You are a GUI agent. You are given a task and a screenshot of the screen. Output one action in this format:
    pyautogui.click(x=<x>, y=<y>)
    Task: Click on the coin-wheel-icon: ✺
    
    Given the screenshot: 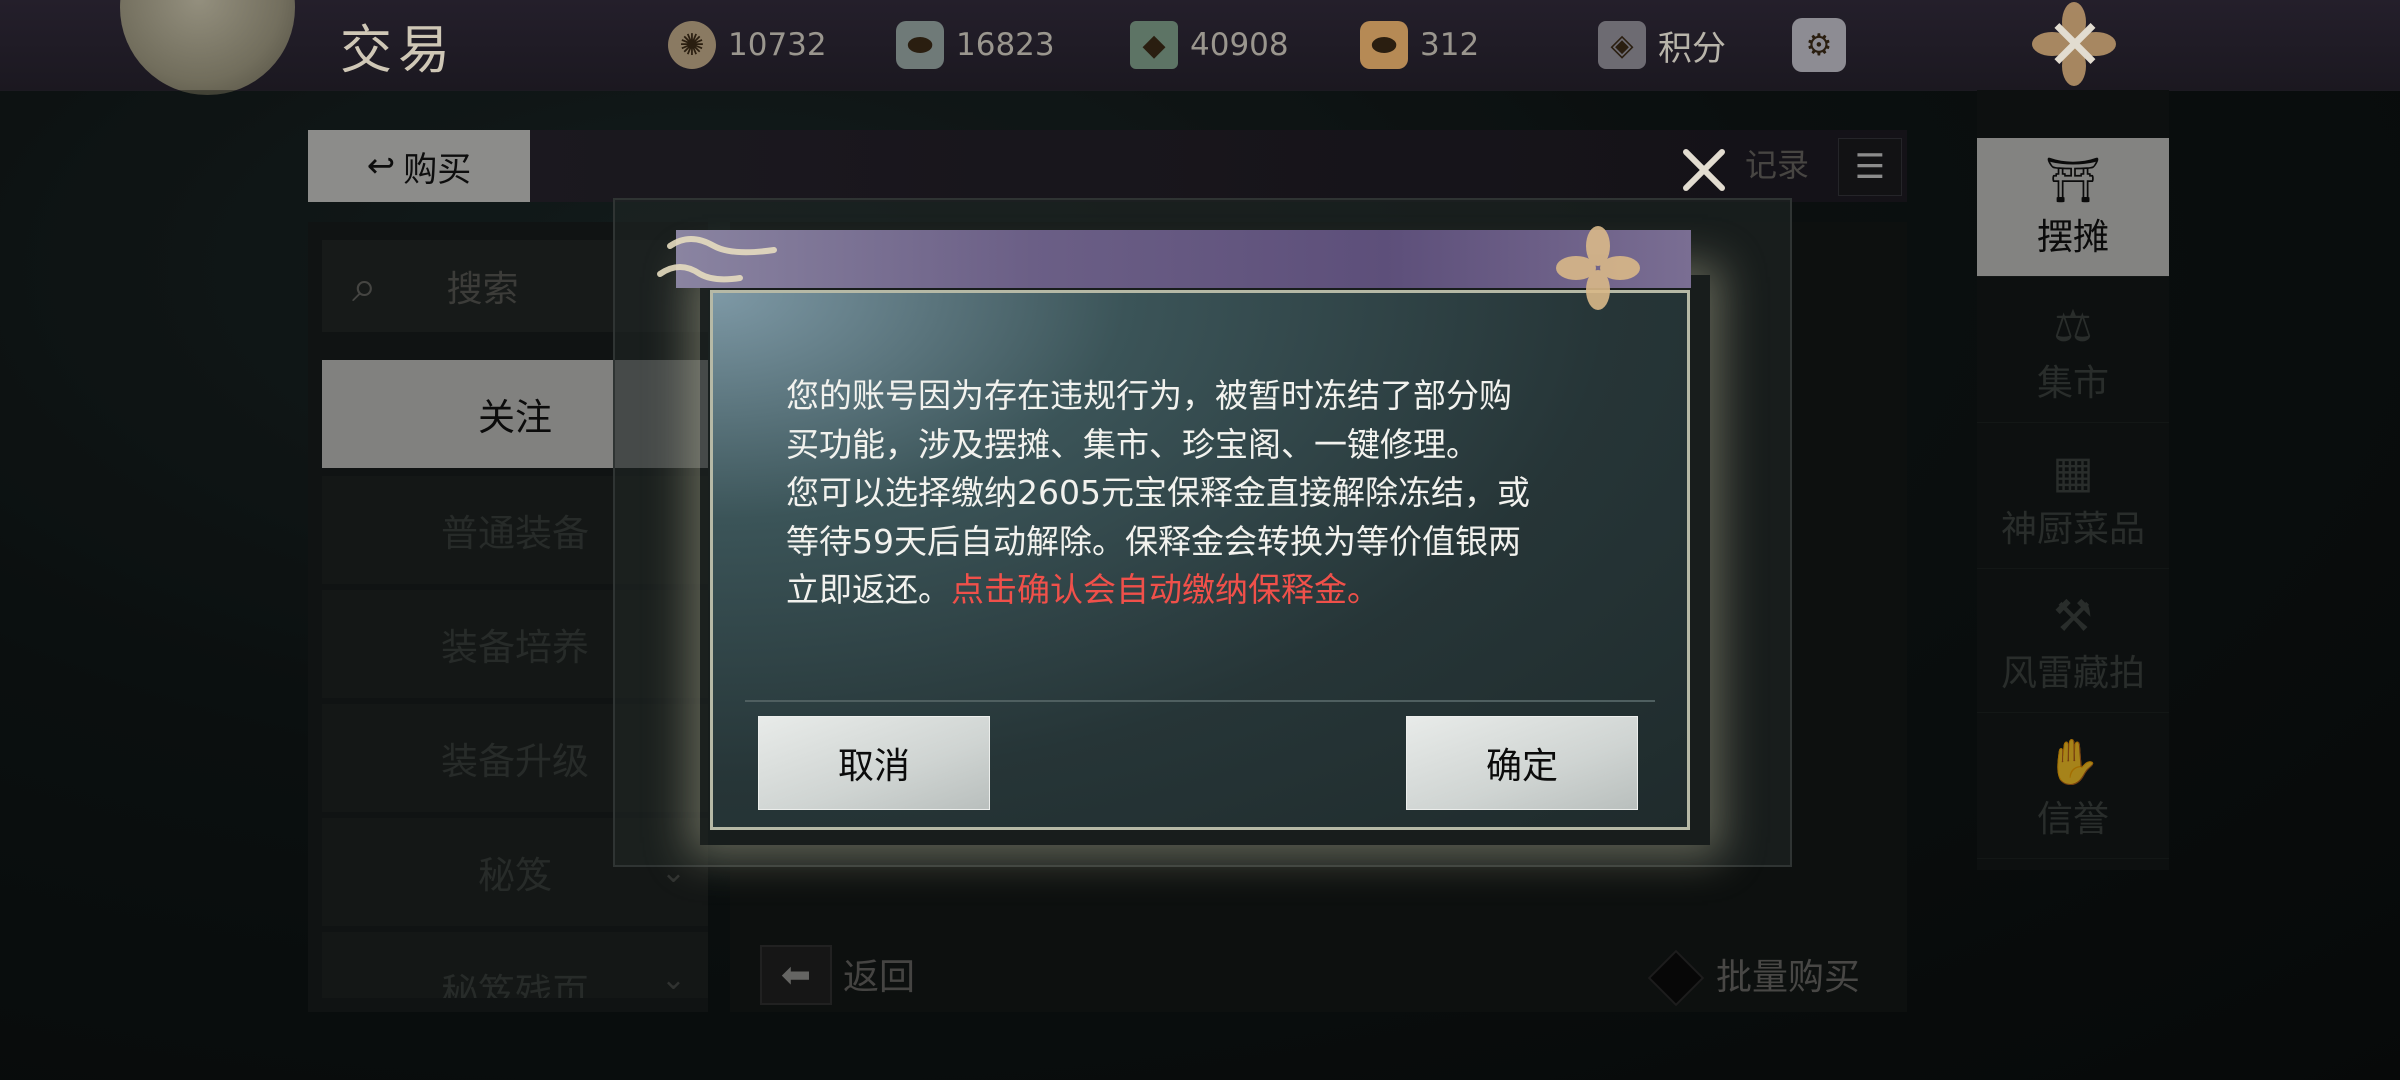 What is the action you would take?
    pyautogui.click(x=692, y=45)
    